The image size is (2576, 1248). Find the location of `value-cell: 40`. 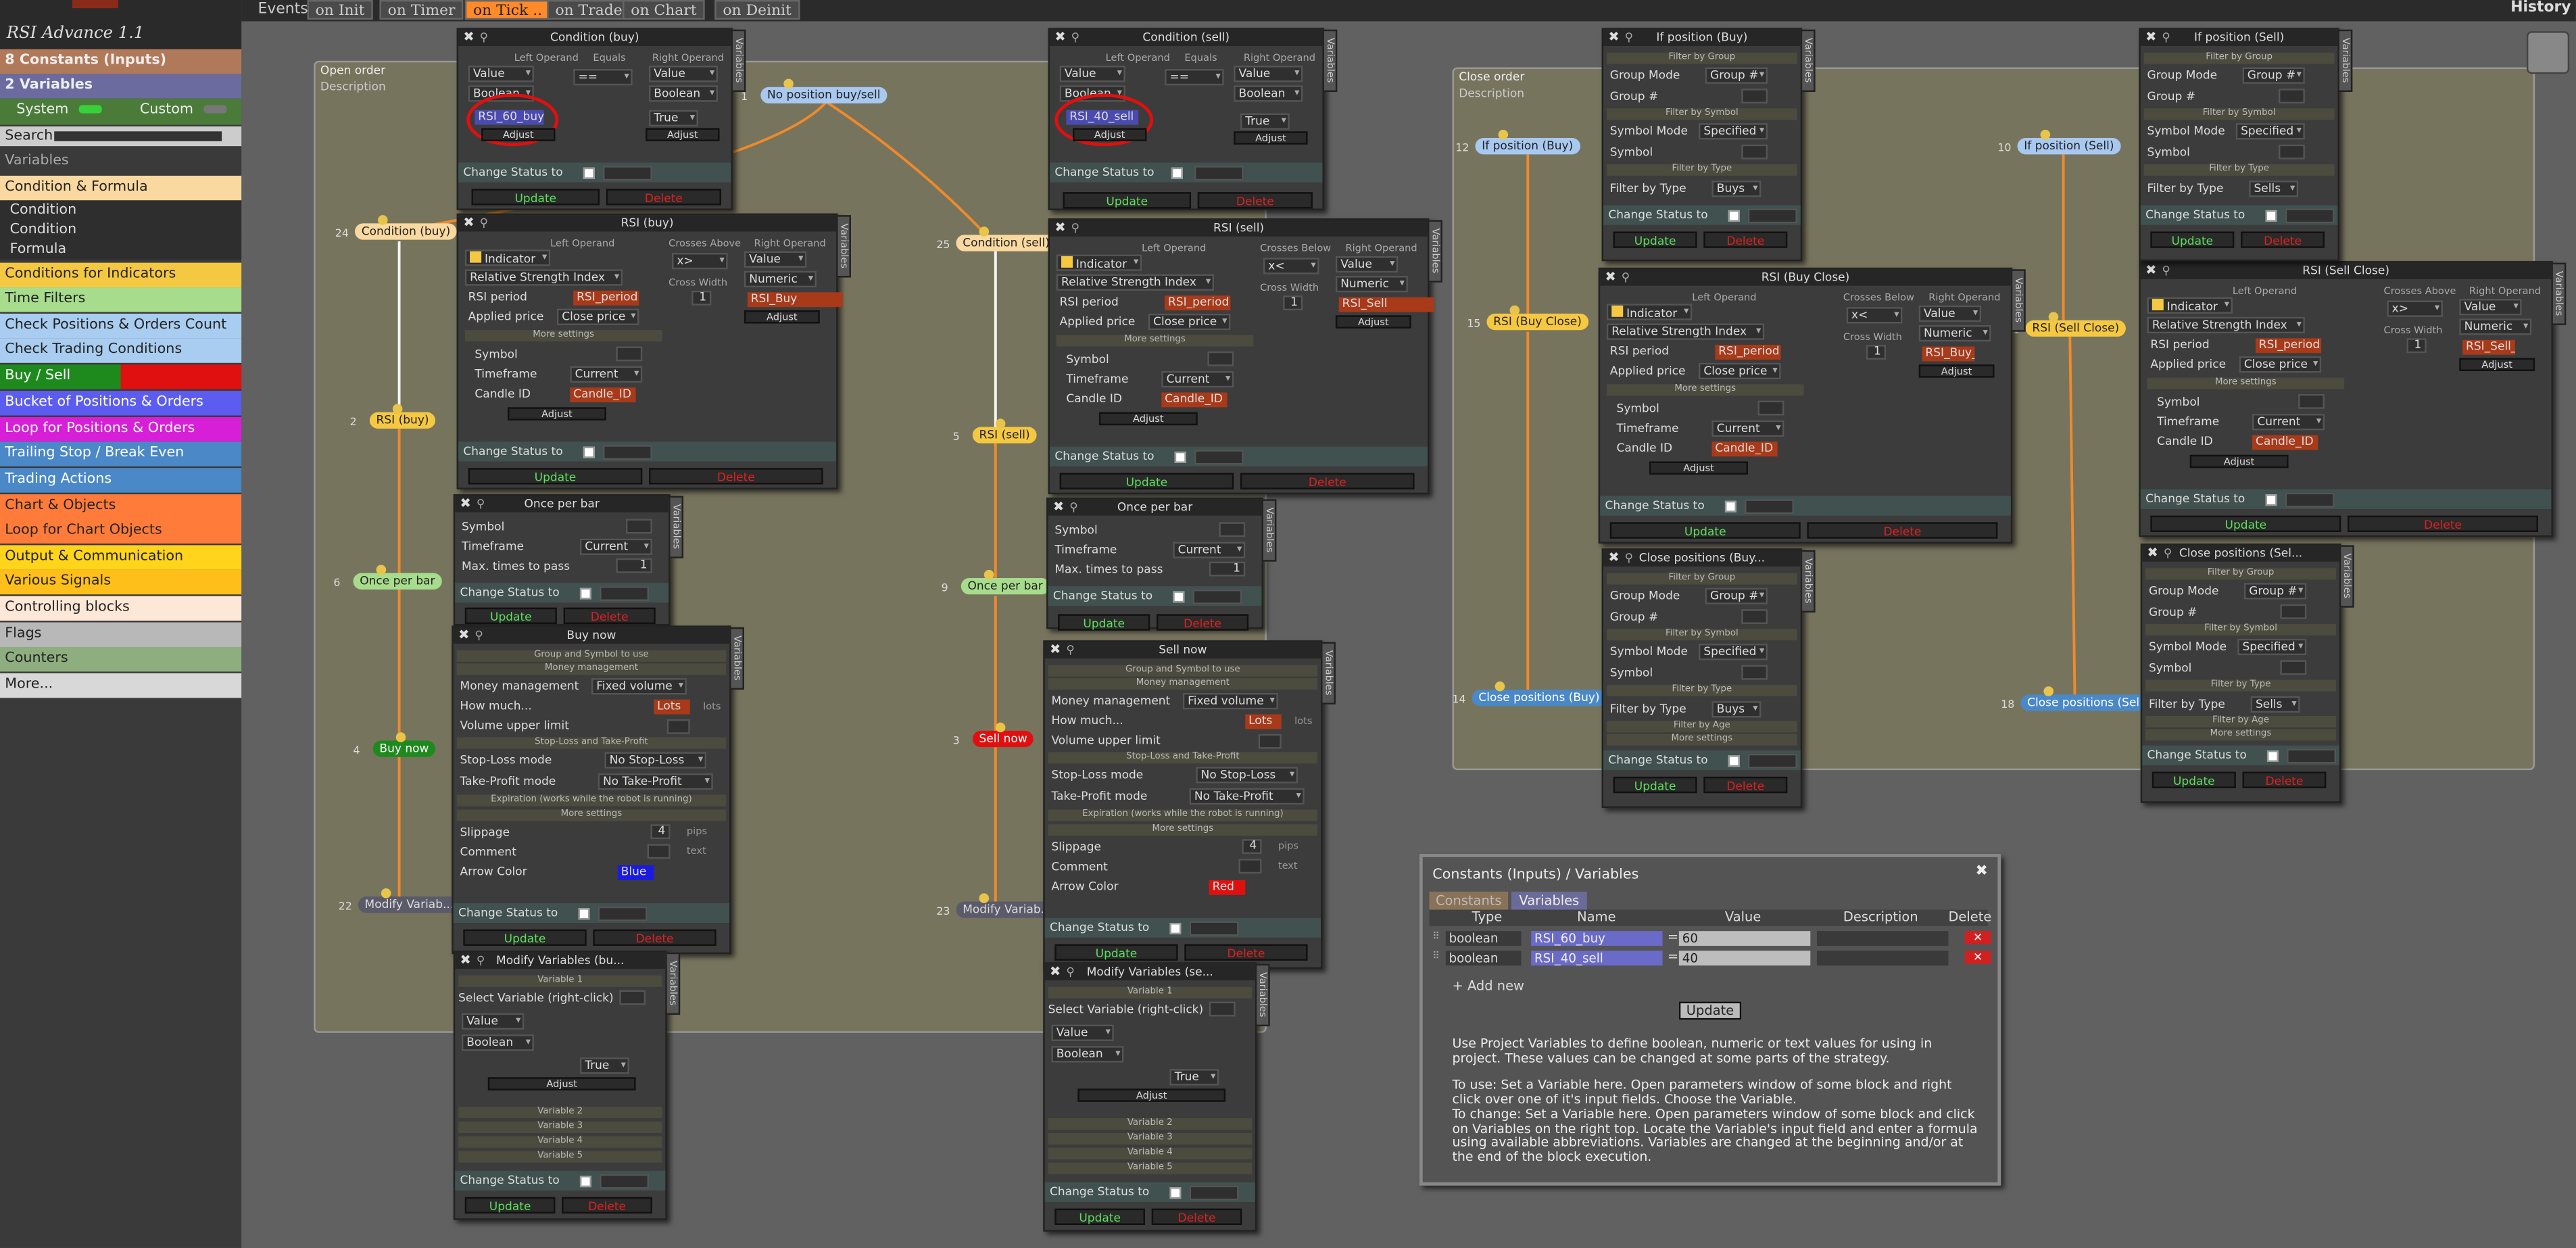

value-cell: 40 is located at coordinates (1745, 958).